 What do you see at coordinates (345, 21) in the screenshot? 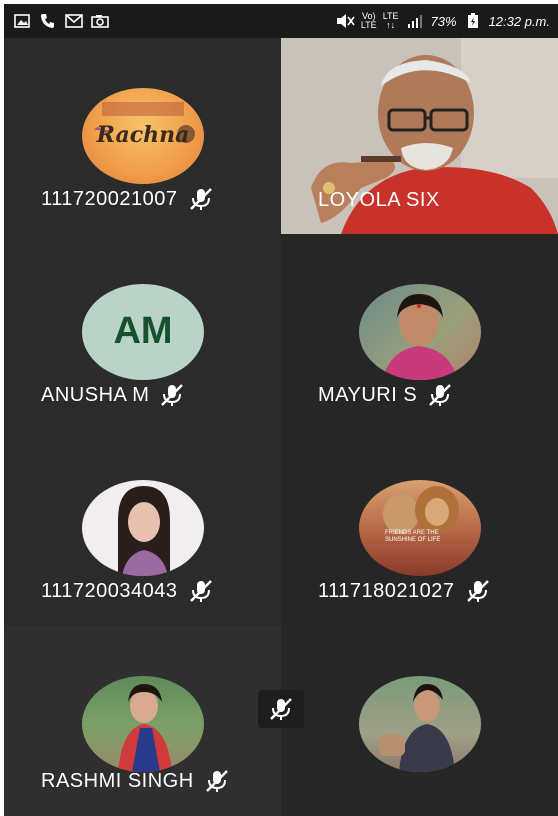
I see `mute-notification-icon` at bounding box center [345, 21].